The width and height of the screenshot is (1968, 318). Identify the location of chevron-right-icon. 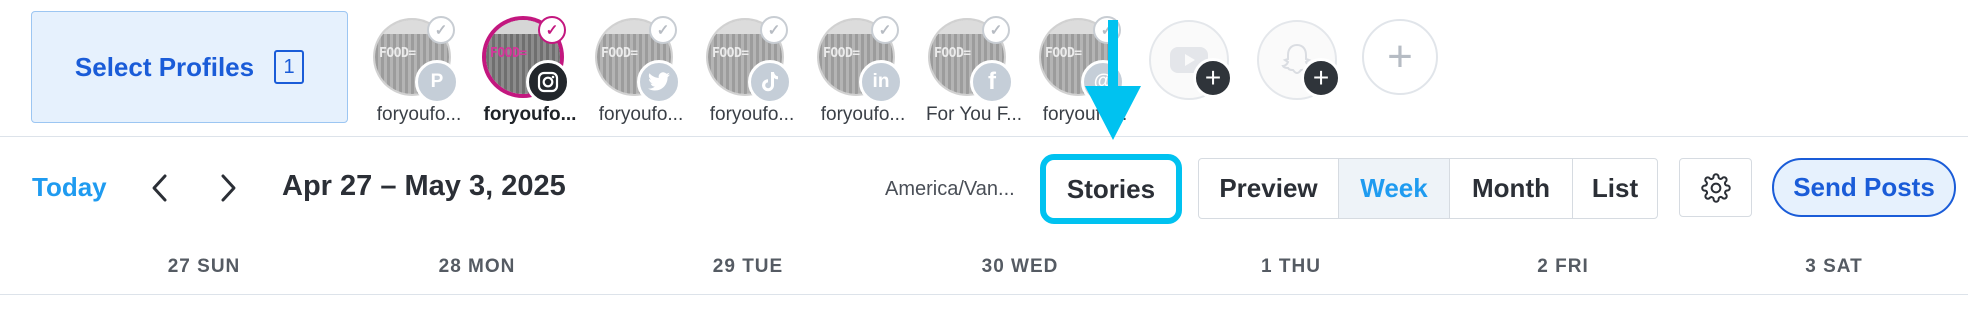
(228, 188).